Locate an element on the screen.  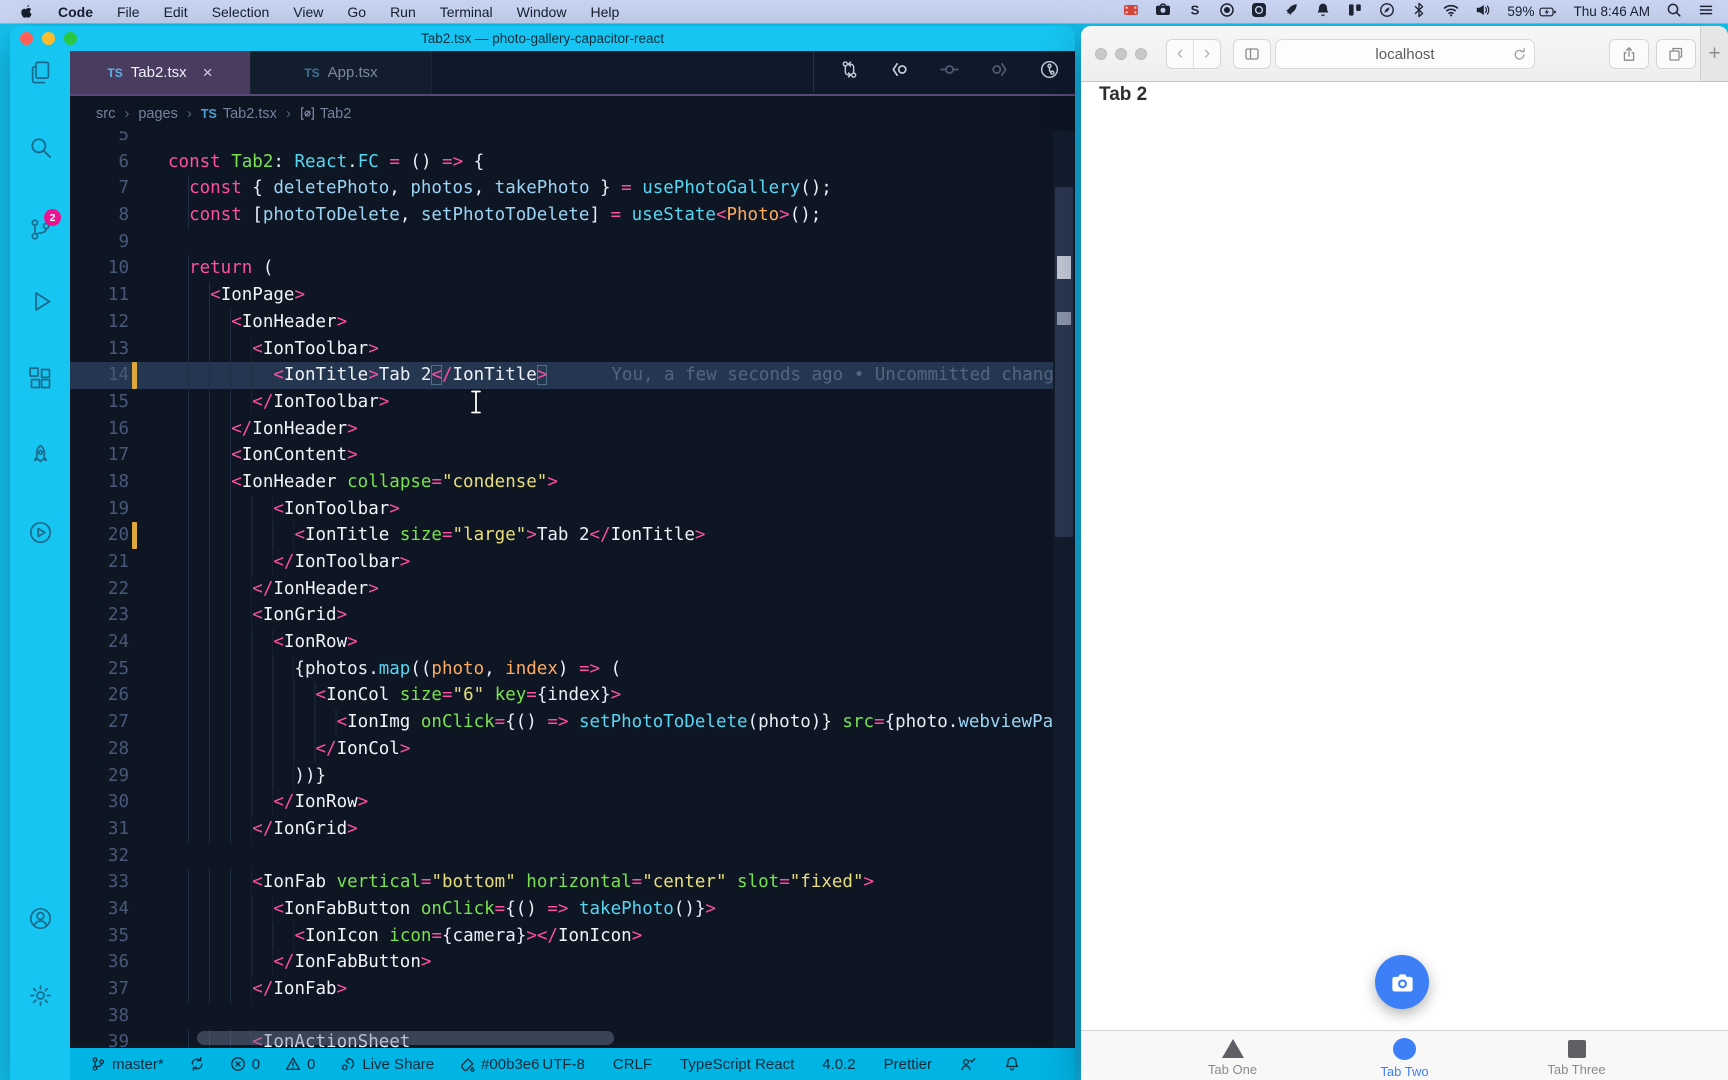
code-line-13: 13 <IonToolbar> is located at coordinates (572, 349).